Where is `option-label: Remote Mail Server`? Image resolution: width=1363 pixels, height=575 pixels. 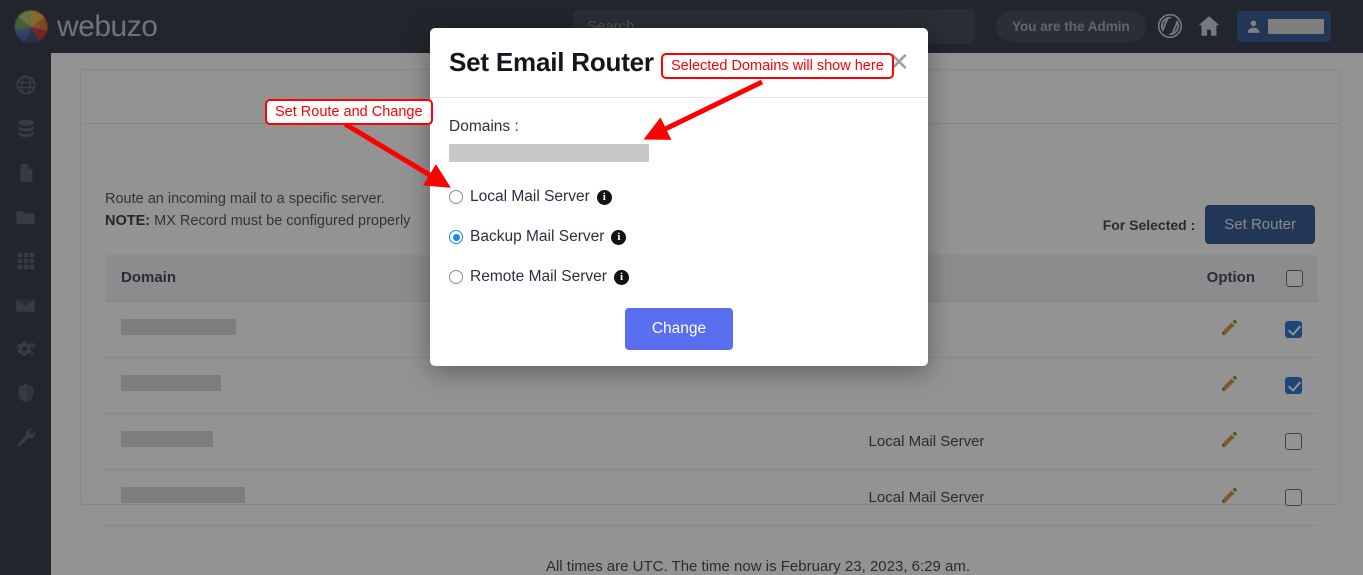
option-label: Remote Mail Server is located at coordinates (538, 276).